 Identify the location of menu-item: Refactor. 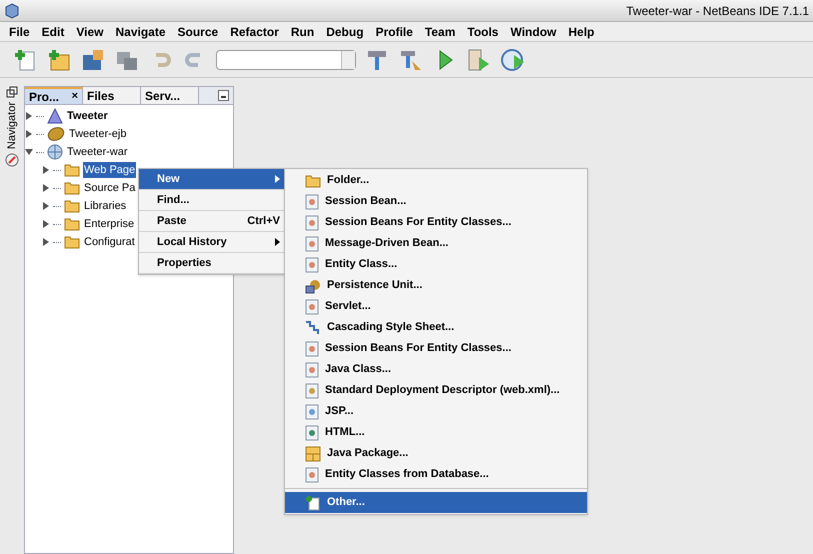
(254, 31).